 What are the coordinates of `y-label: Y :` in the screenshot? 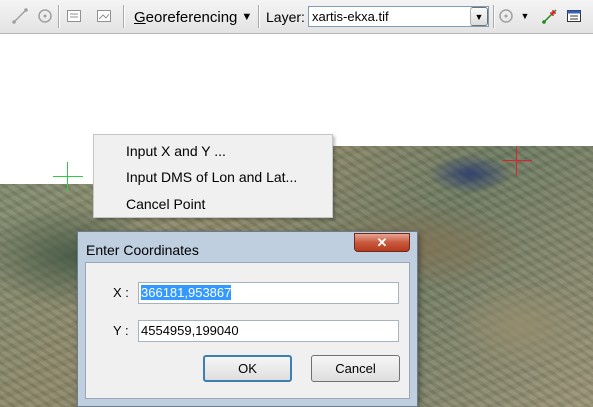 It's located at (121, 330).